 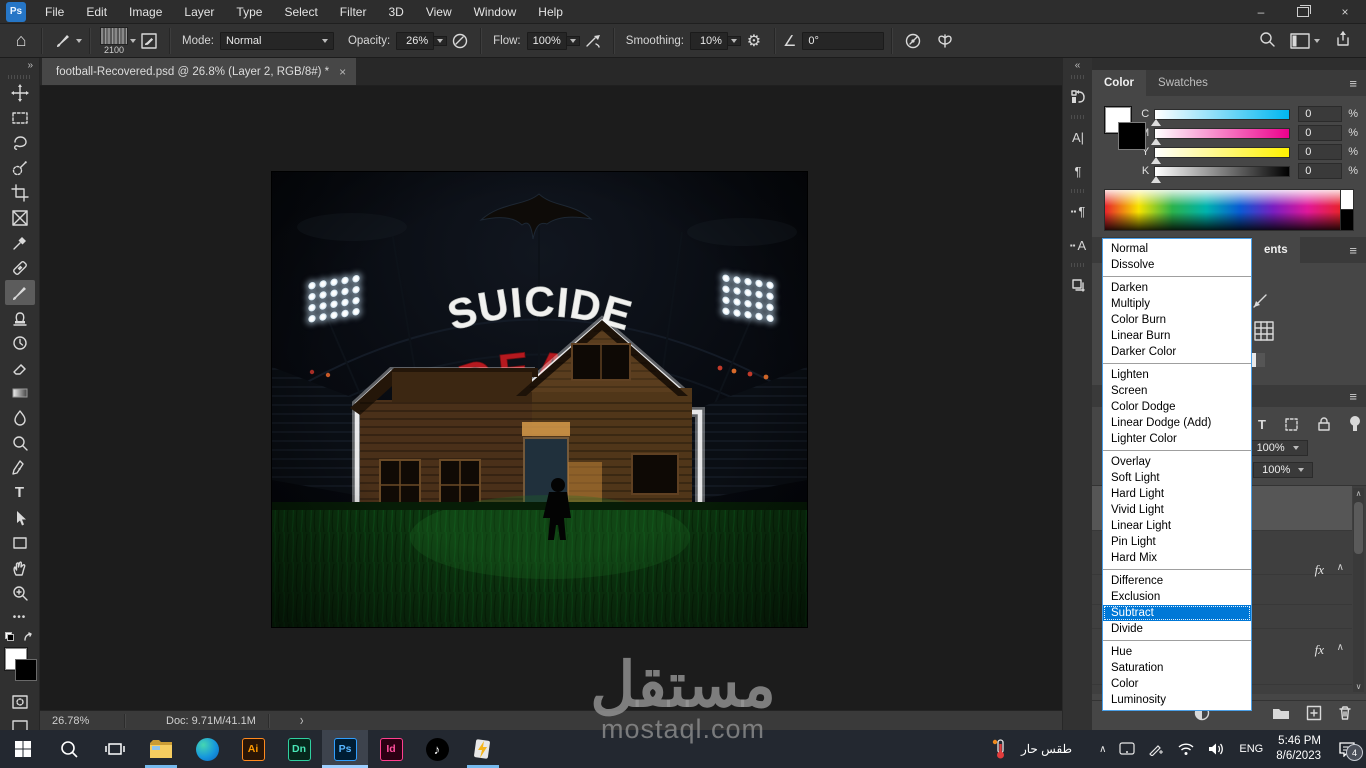 I want to click on tool-gradient, so click(x=20, y=392).